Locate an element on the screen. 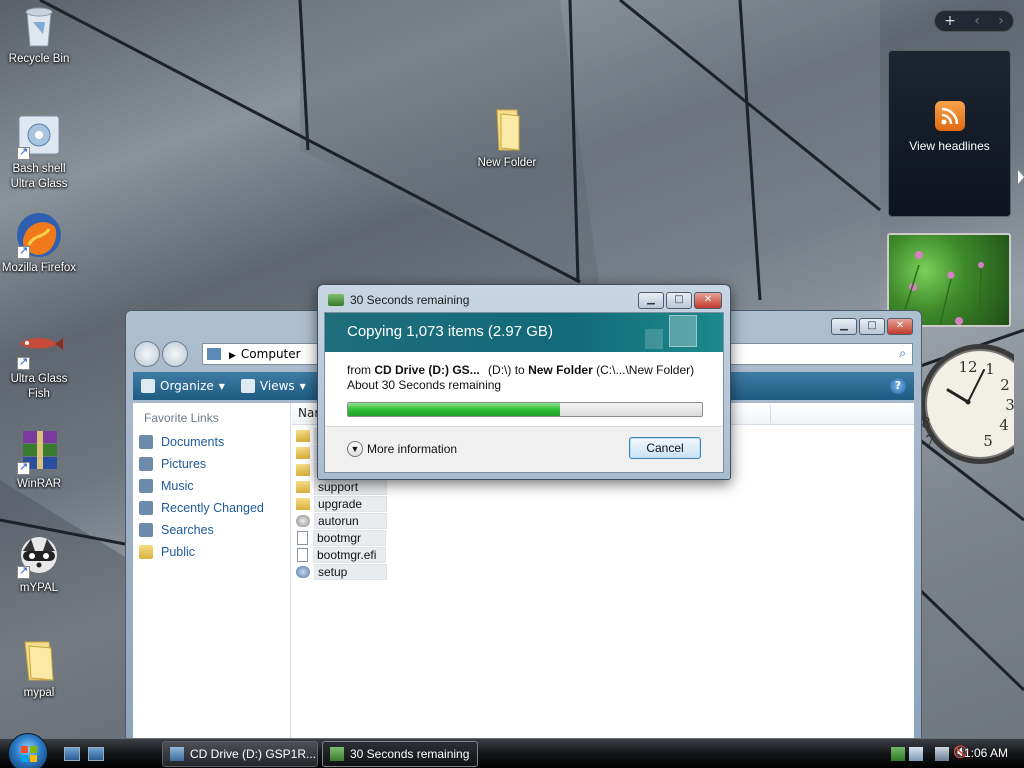  list-item: support is located at coordinates (341, 486).